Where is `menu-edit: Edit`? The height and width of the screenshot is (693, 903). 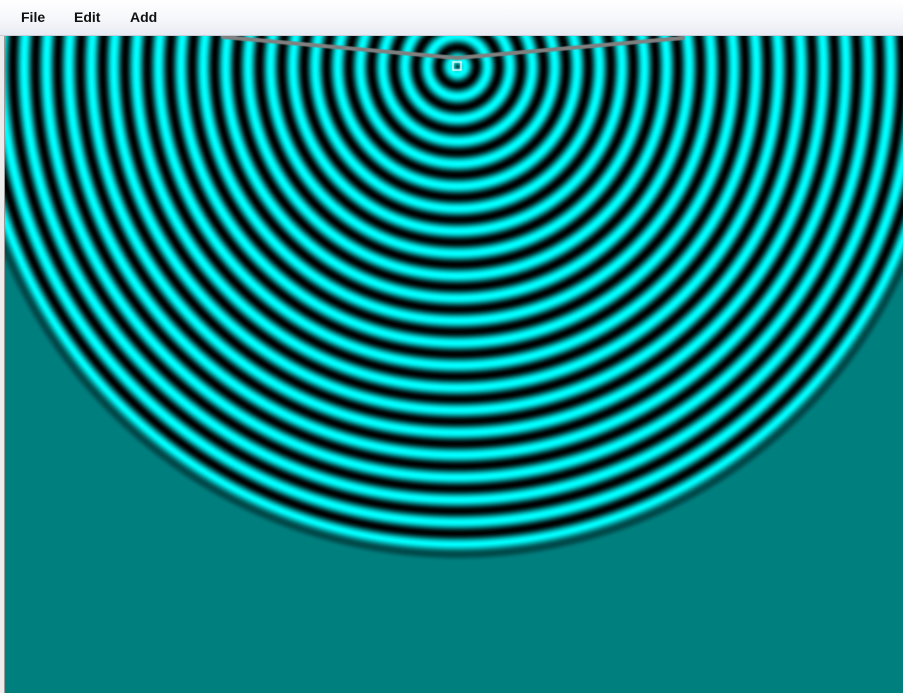
menu-edit: Edit is located at coordinates (87, 17).